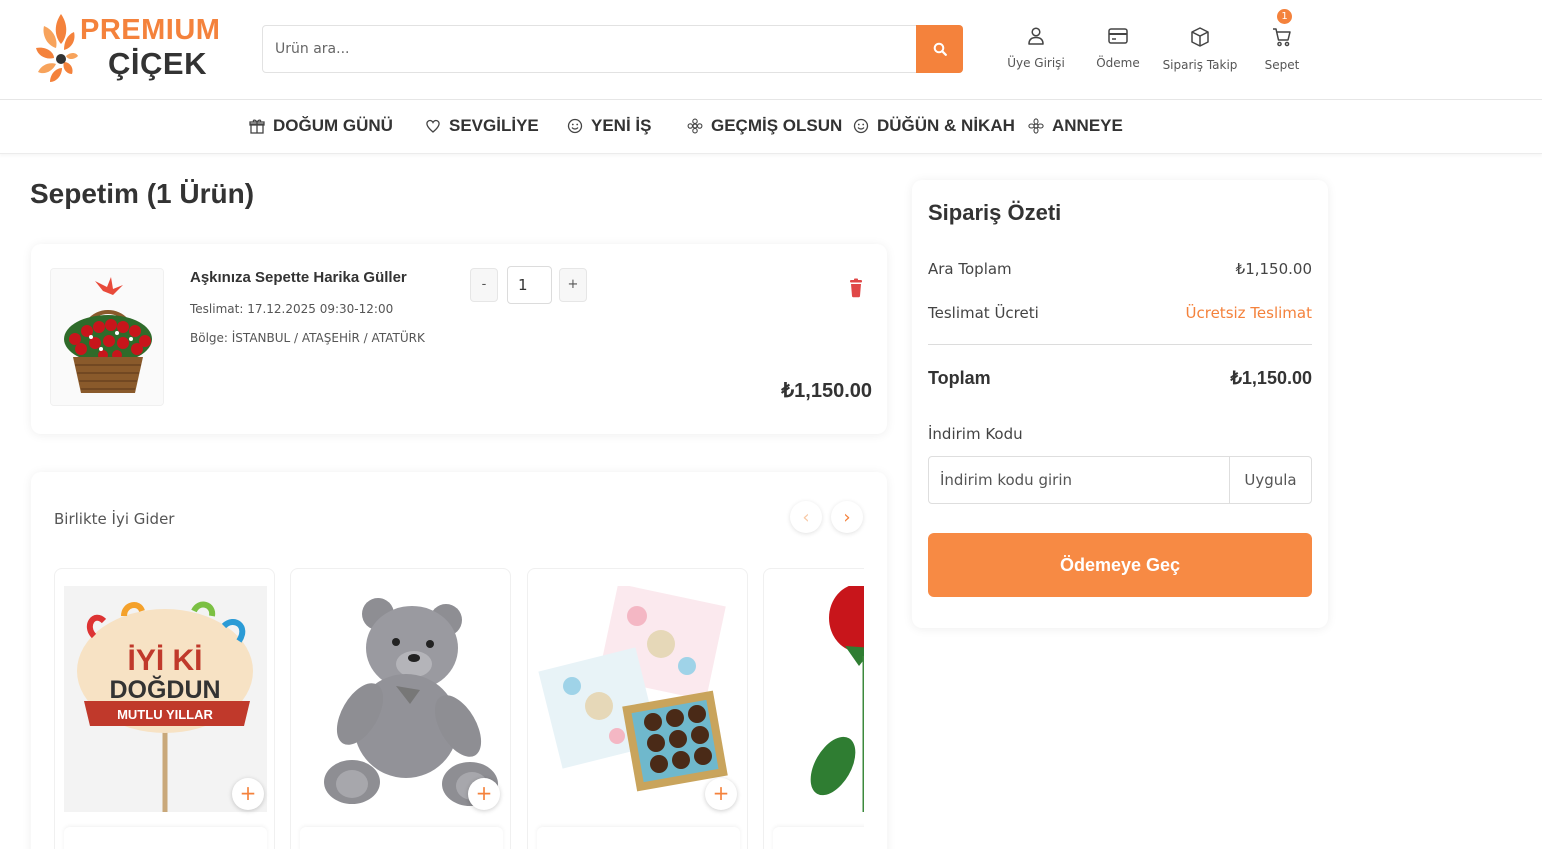 The height and width of the screenshot is (849, 1542). What do you see at coordinates (1271, 378) in the screenshot?
I see `total-value: ₺1,150.00` at bounding box center [1271, 378].